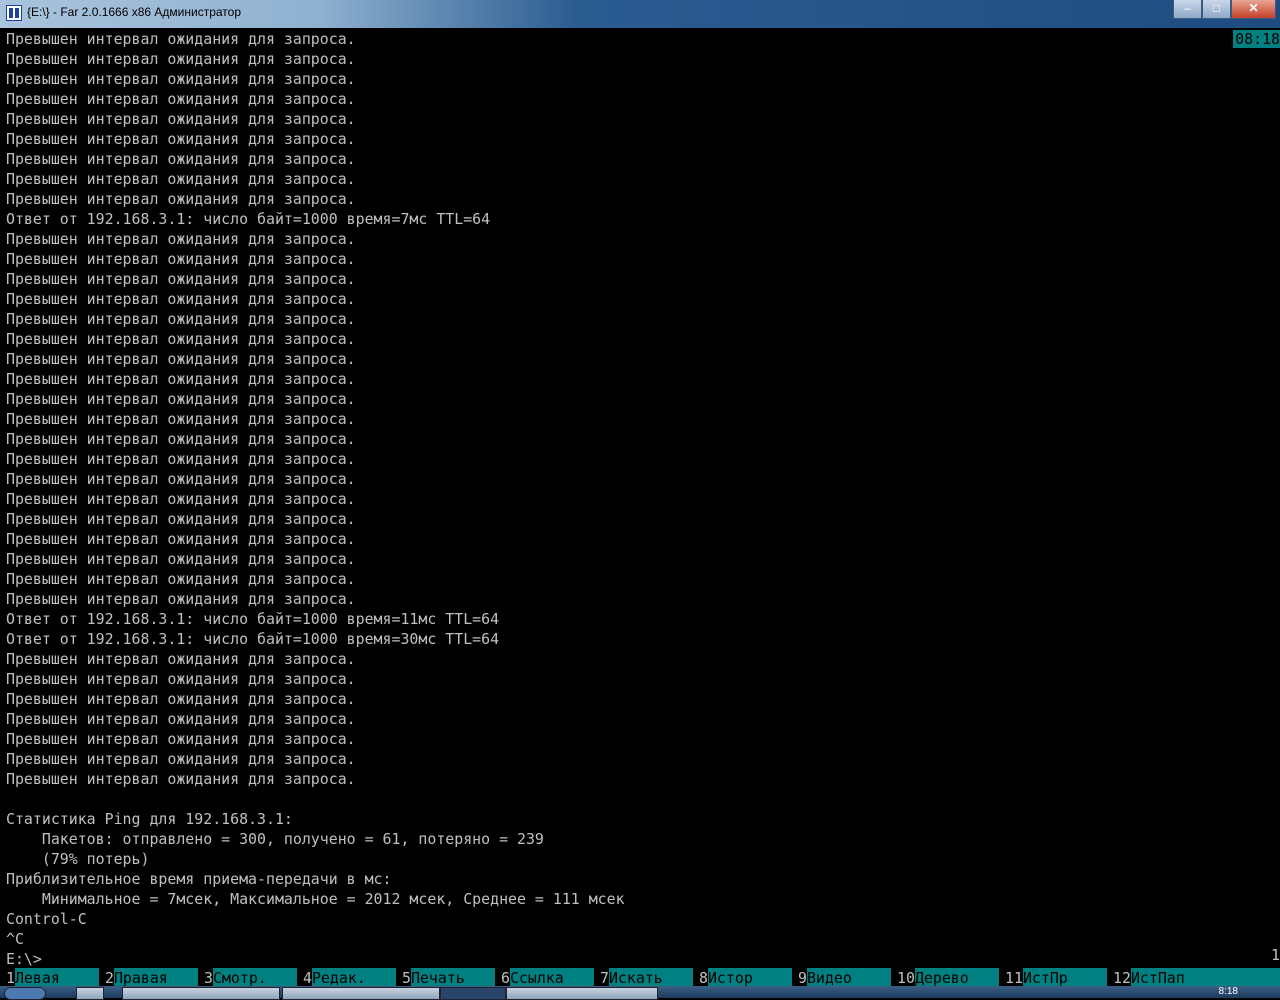 This screenshot has width=1280, height=1000. Describe the element at coordinates (46, 919) in the screenshot. I see `console-line: Control-C` at that location.